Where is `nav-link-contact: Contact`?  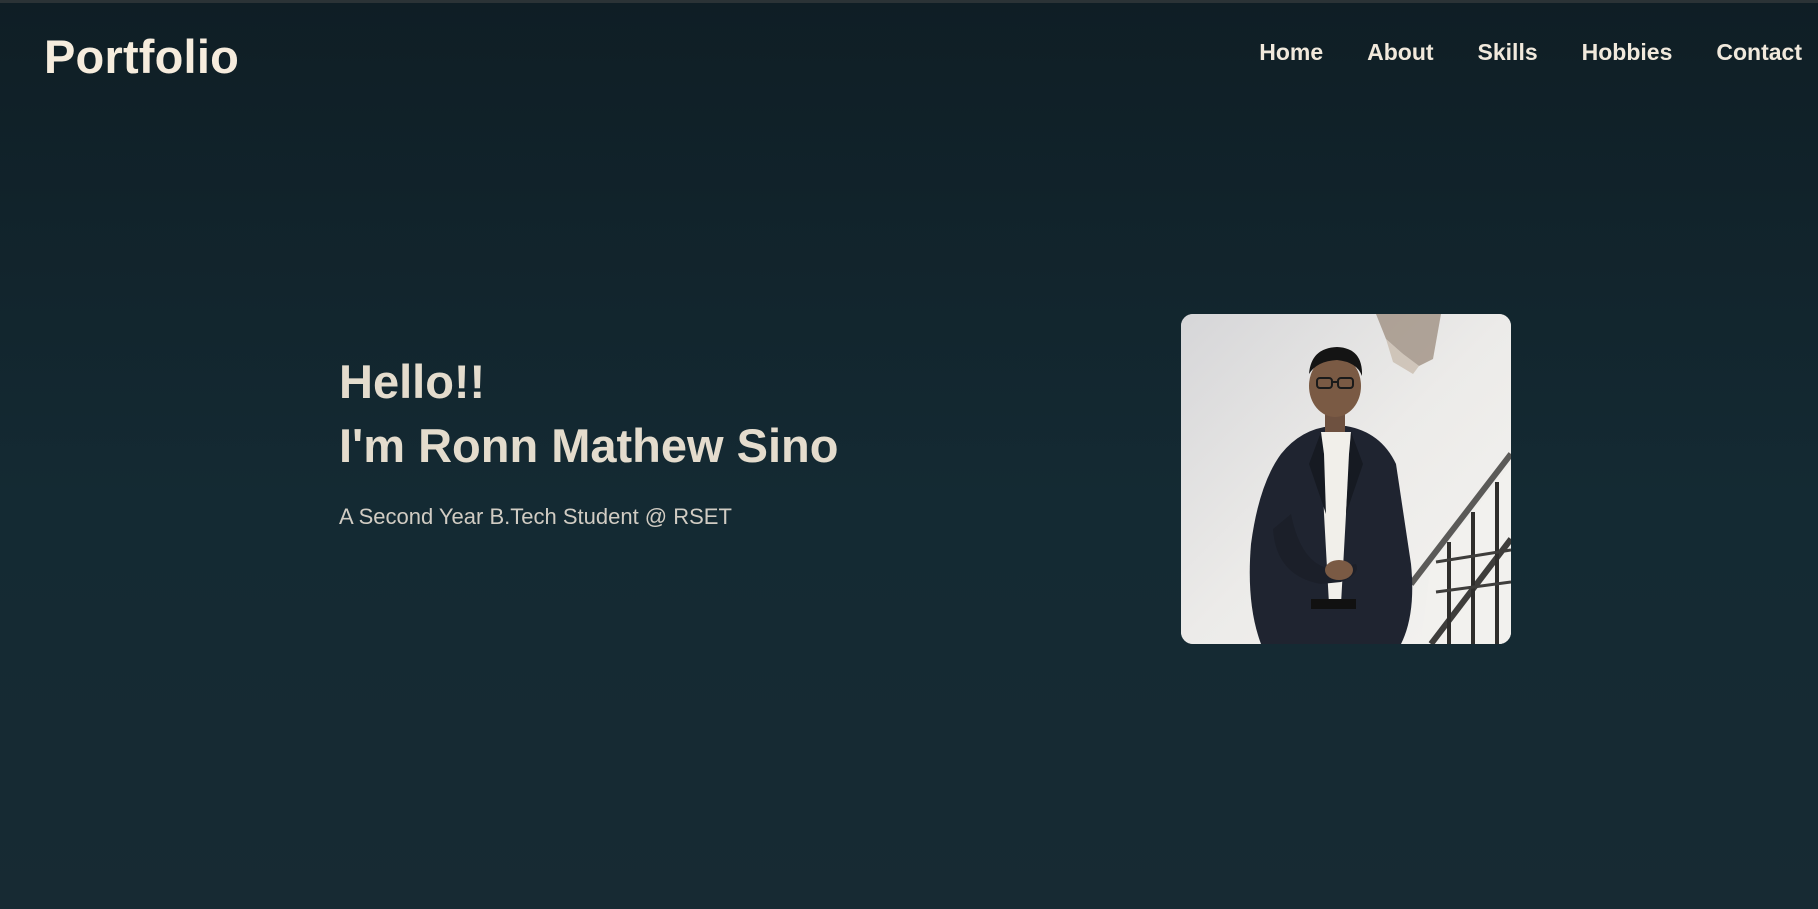 nav-link-contact: Contact is located at coordinates (1759, 52).